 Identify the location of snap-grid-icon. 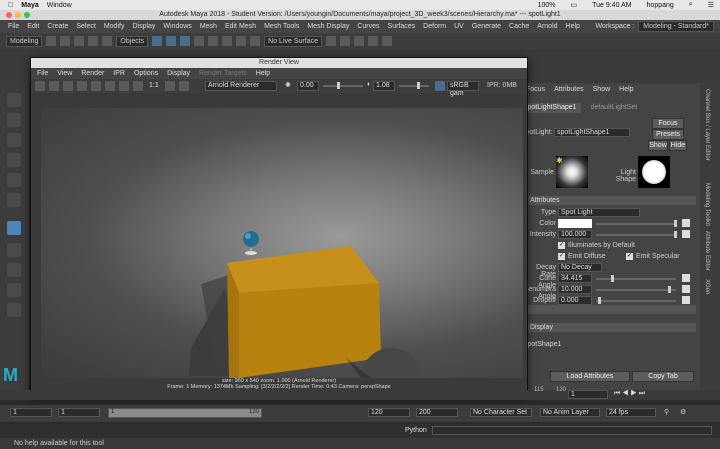
(199, 41).